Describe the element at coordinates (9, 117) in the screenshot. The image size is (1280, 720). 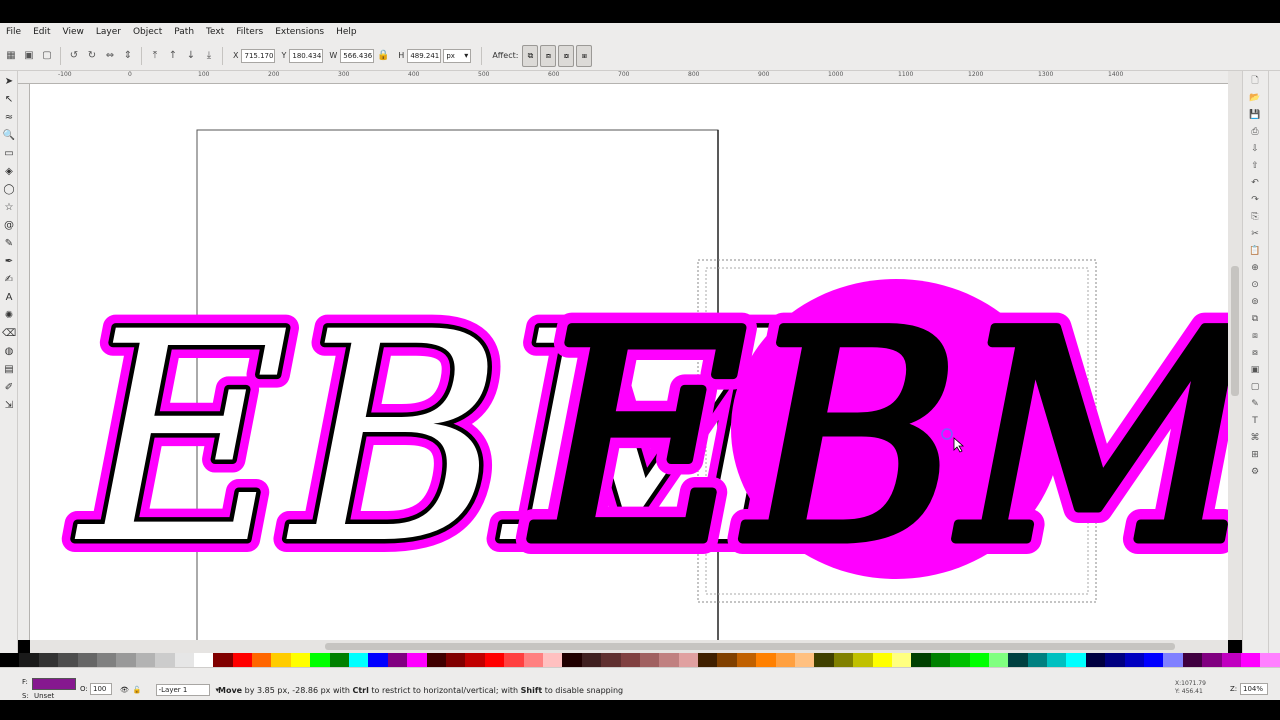
I see `tweak-tool-icon: ≈` at that location.